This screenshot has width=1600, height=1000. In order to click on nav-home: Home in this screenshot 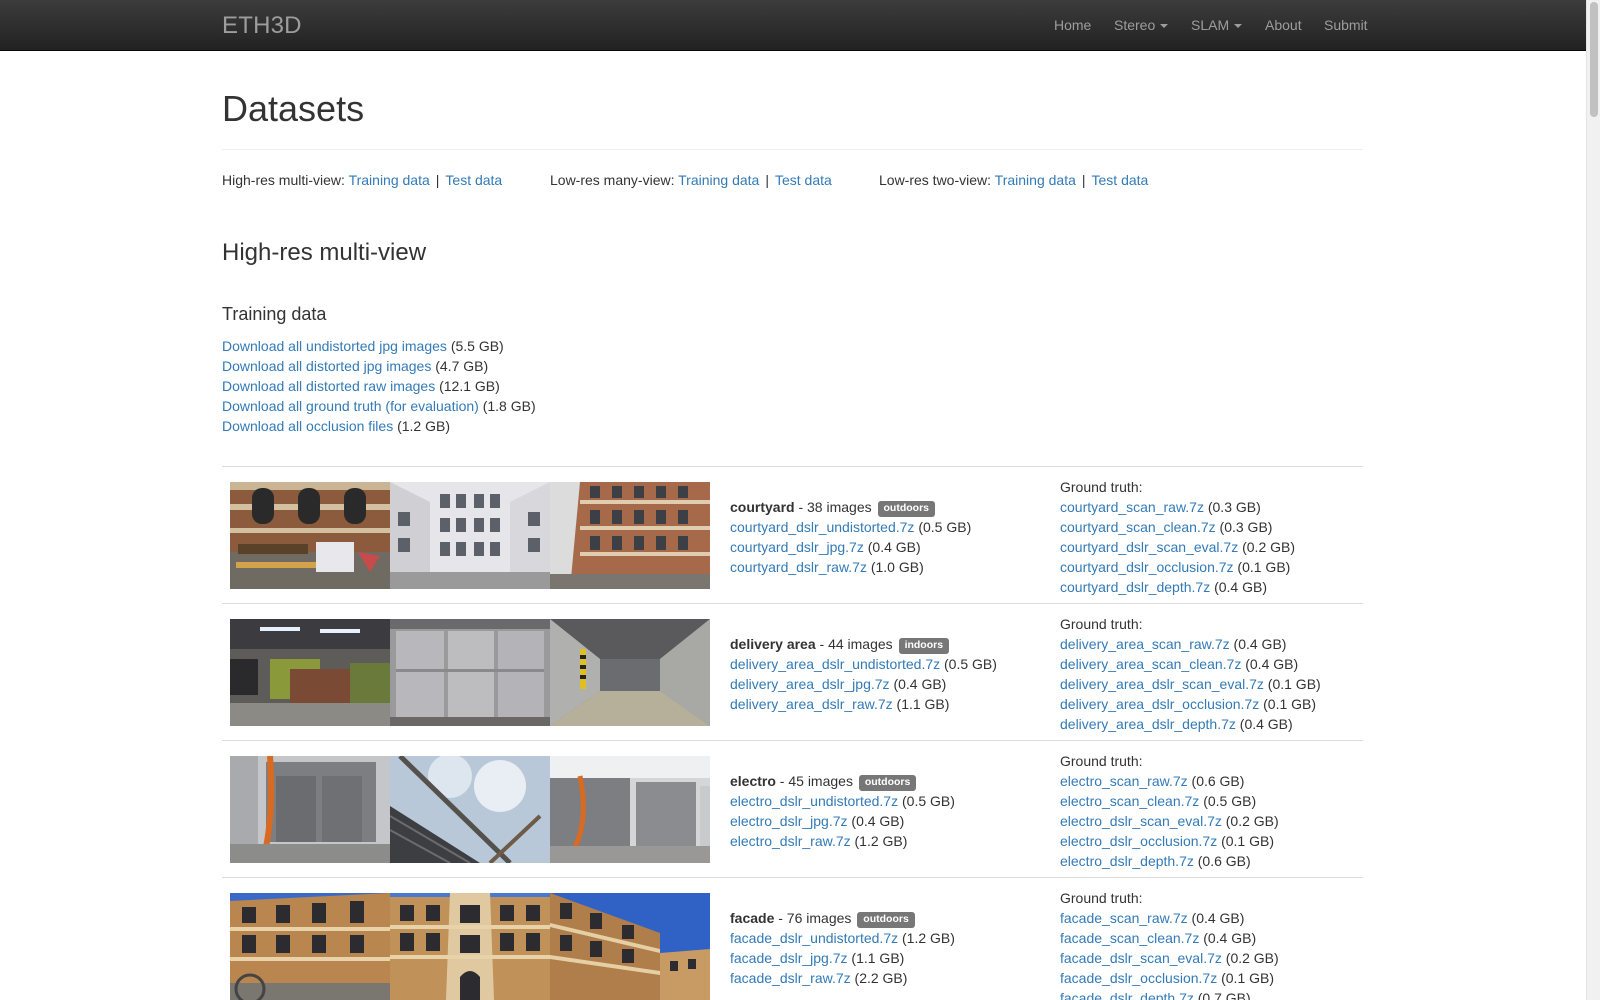, I will do `click(1072, 25)`.